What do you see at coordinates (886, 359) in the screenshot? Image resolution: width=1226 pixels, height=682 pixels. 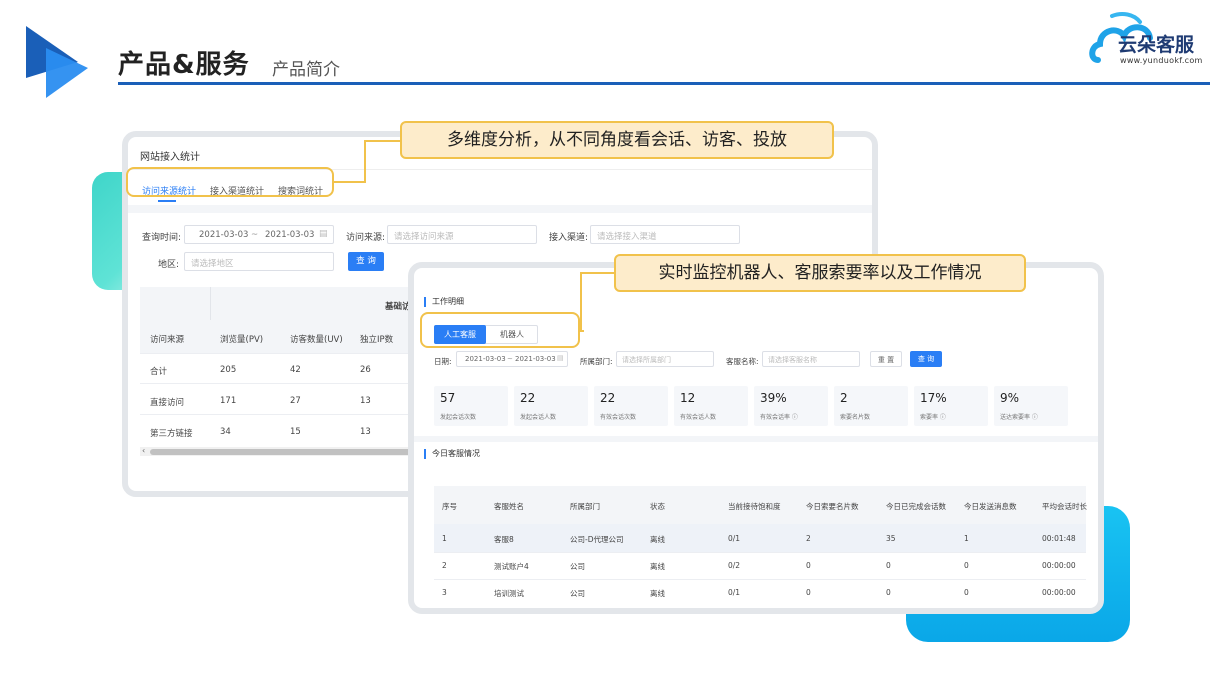 I see `reset-button: 重 置` at bounding box center [886, 359].